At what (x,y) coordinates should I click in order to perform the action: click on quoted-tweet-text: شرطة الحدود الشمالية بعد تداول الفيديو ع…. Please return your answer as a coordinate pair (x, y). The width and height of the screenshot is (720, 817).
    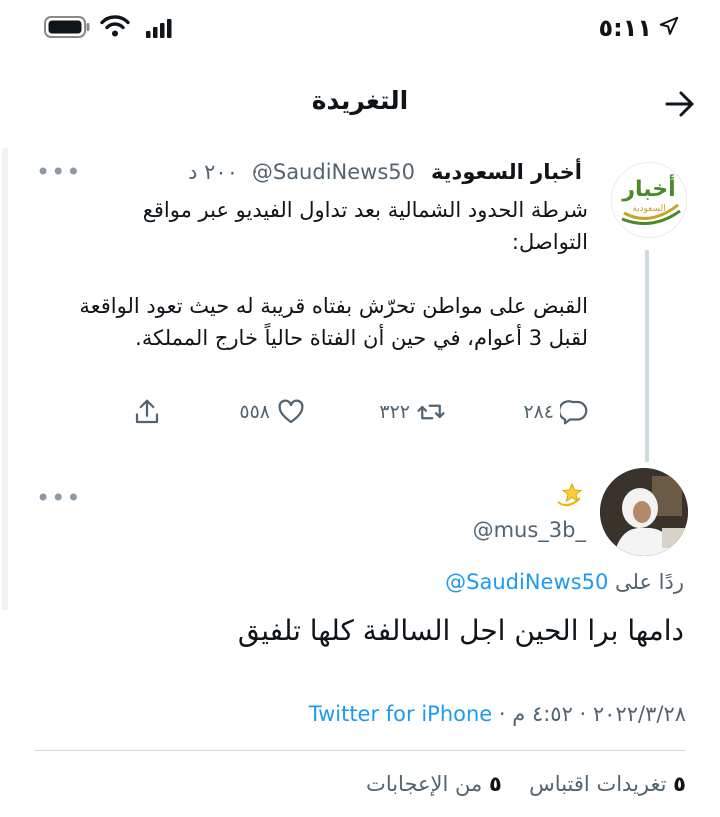
    Looking at the image, I should click on (333, 274).